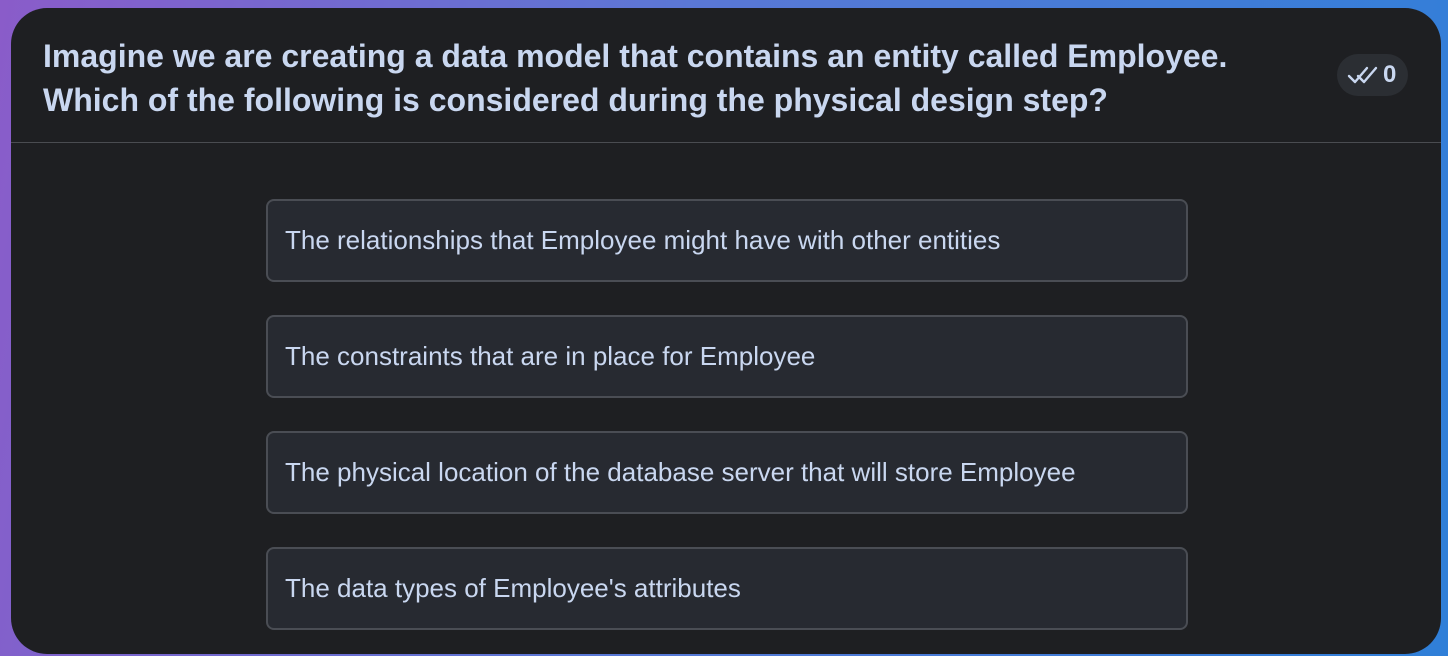 This screenshot has height=656, width=1448. I want to click on answer-option: The data types of Employee's attributes, so click(727, 588).